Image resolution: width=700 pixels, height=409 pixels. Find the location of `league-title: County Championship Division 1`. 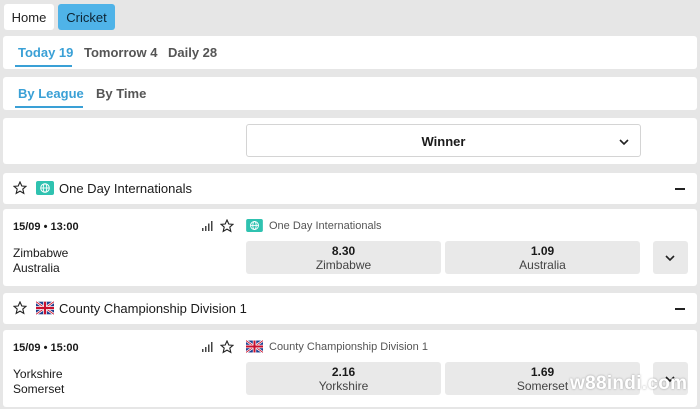

league-title: County Championship Division 1 is located at coordinates (153, 308).